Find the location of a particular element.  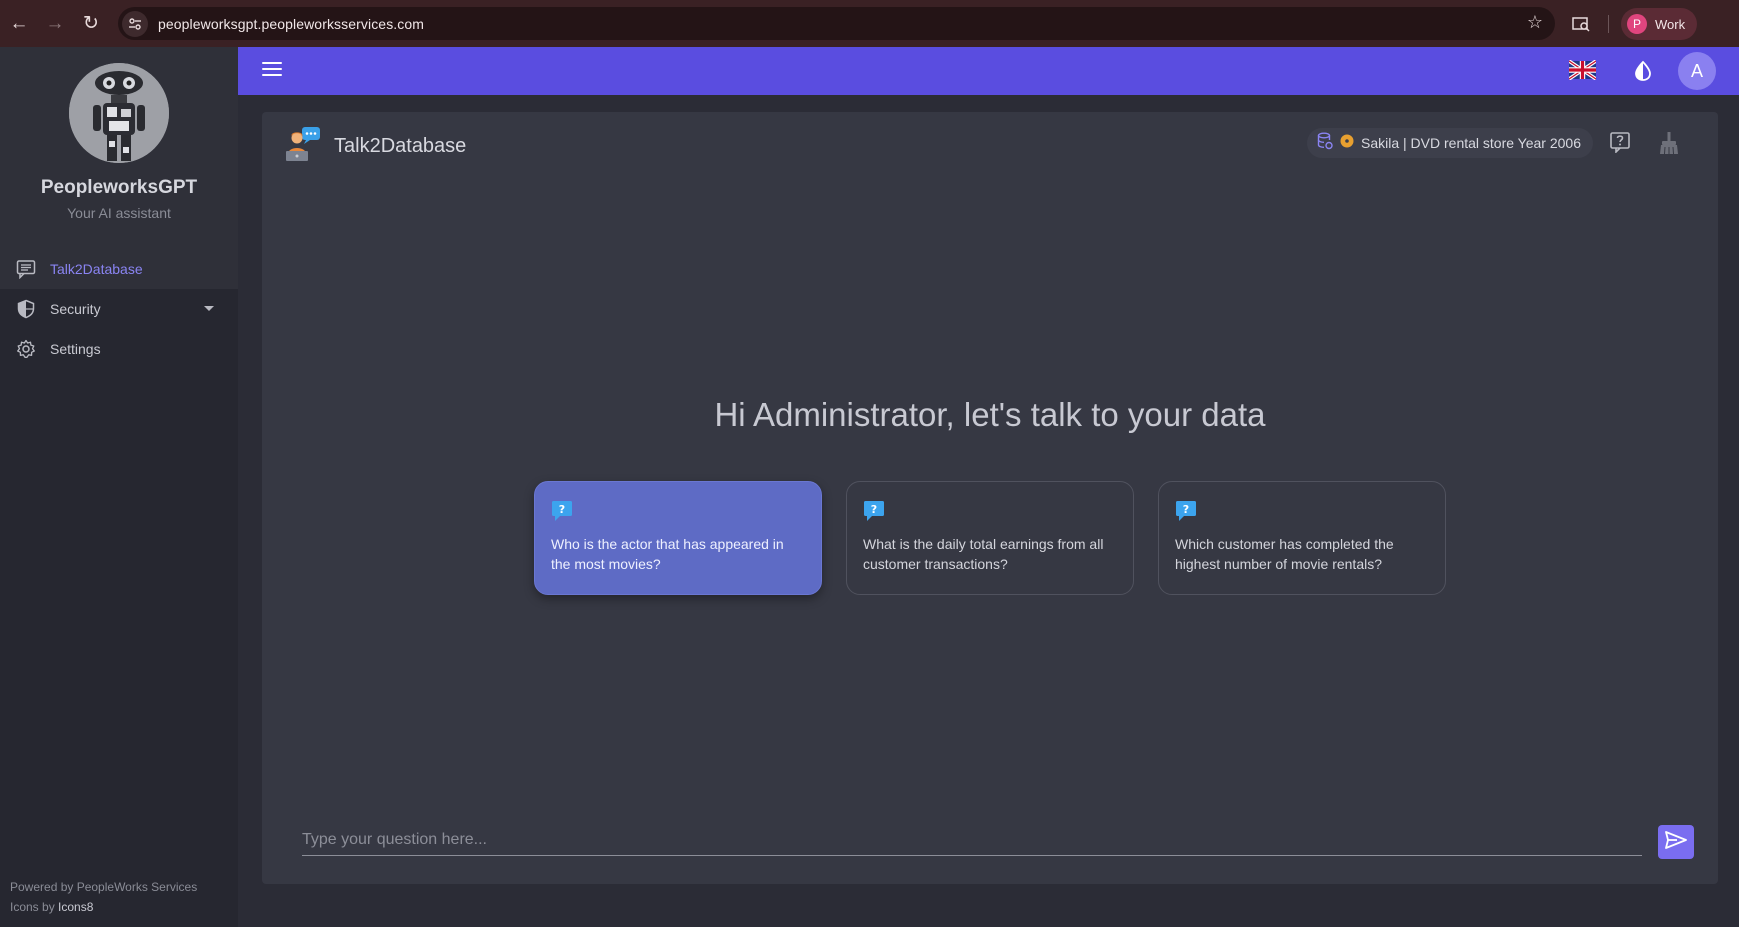

reload-icon: ↻ is located at coordinates (91, 24).